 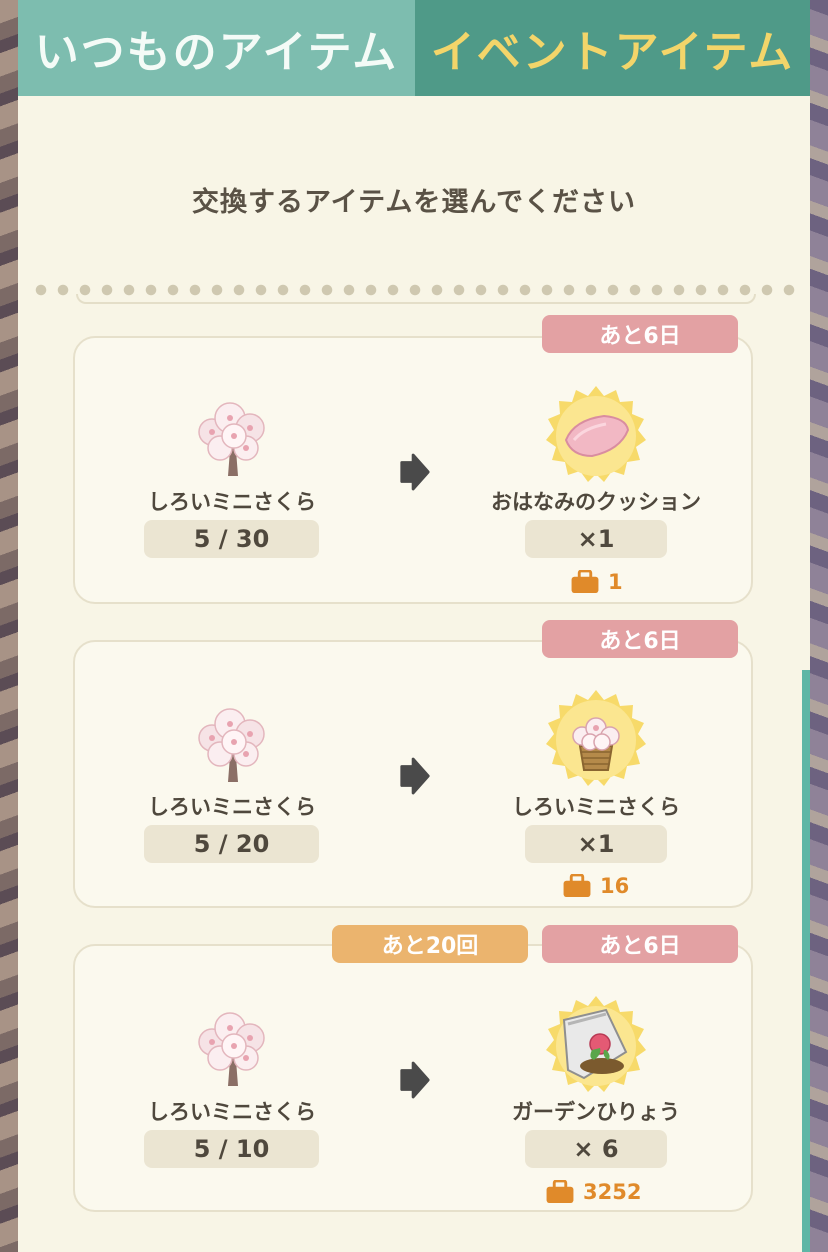 I want to click on remaining-count-badge: あと20回, so click(x=430, y=944).